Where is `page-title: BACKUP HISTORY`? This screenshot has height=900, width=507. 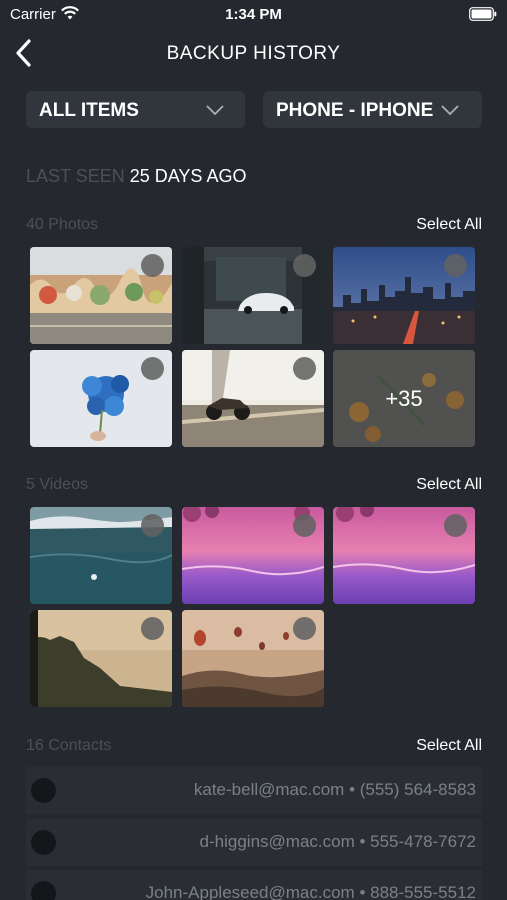
page-title: BACKUP HISTORY is located at coordinates (253, 53).